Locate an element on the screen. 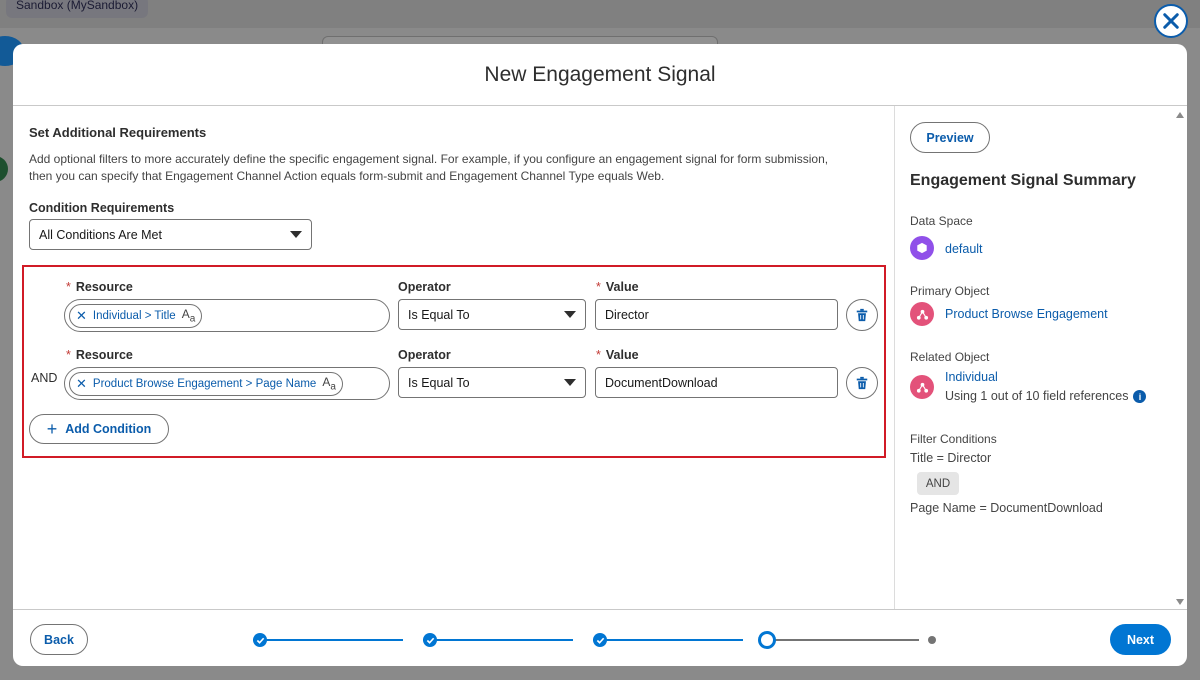  and-connector: AND is located at coordinates (44, 378).